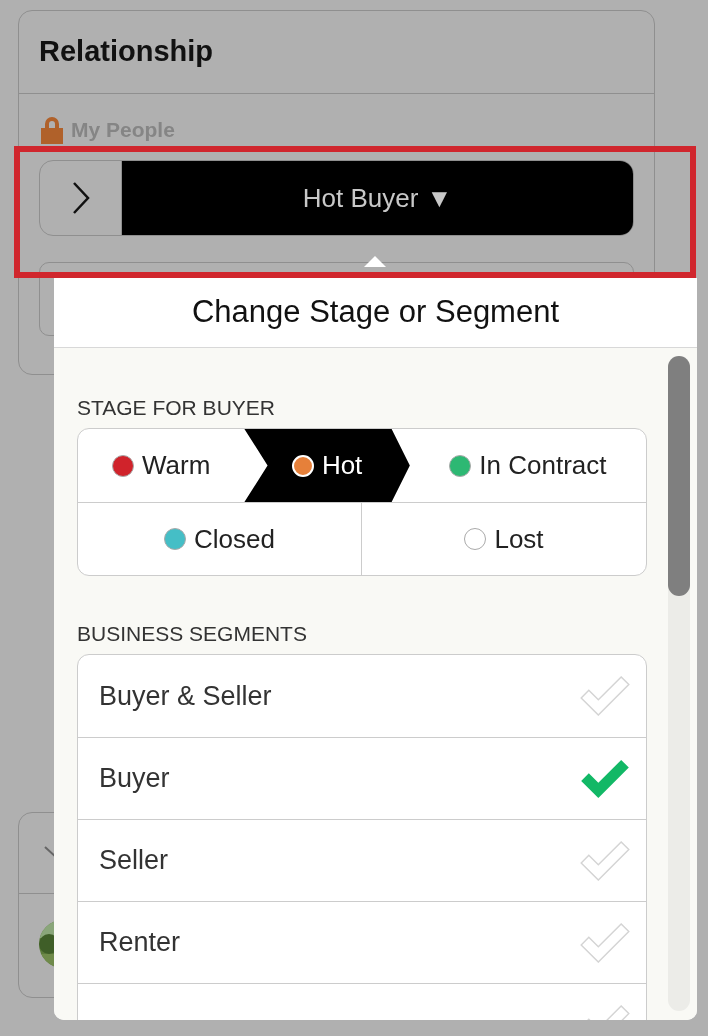 The image size is (708, 1036). Describe the element at coordinates (362, 778) in the screenshot. I see `segment-option: Buyer` at that location.